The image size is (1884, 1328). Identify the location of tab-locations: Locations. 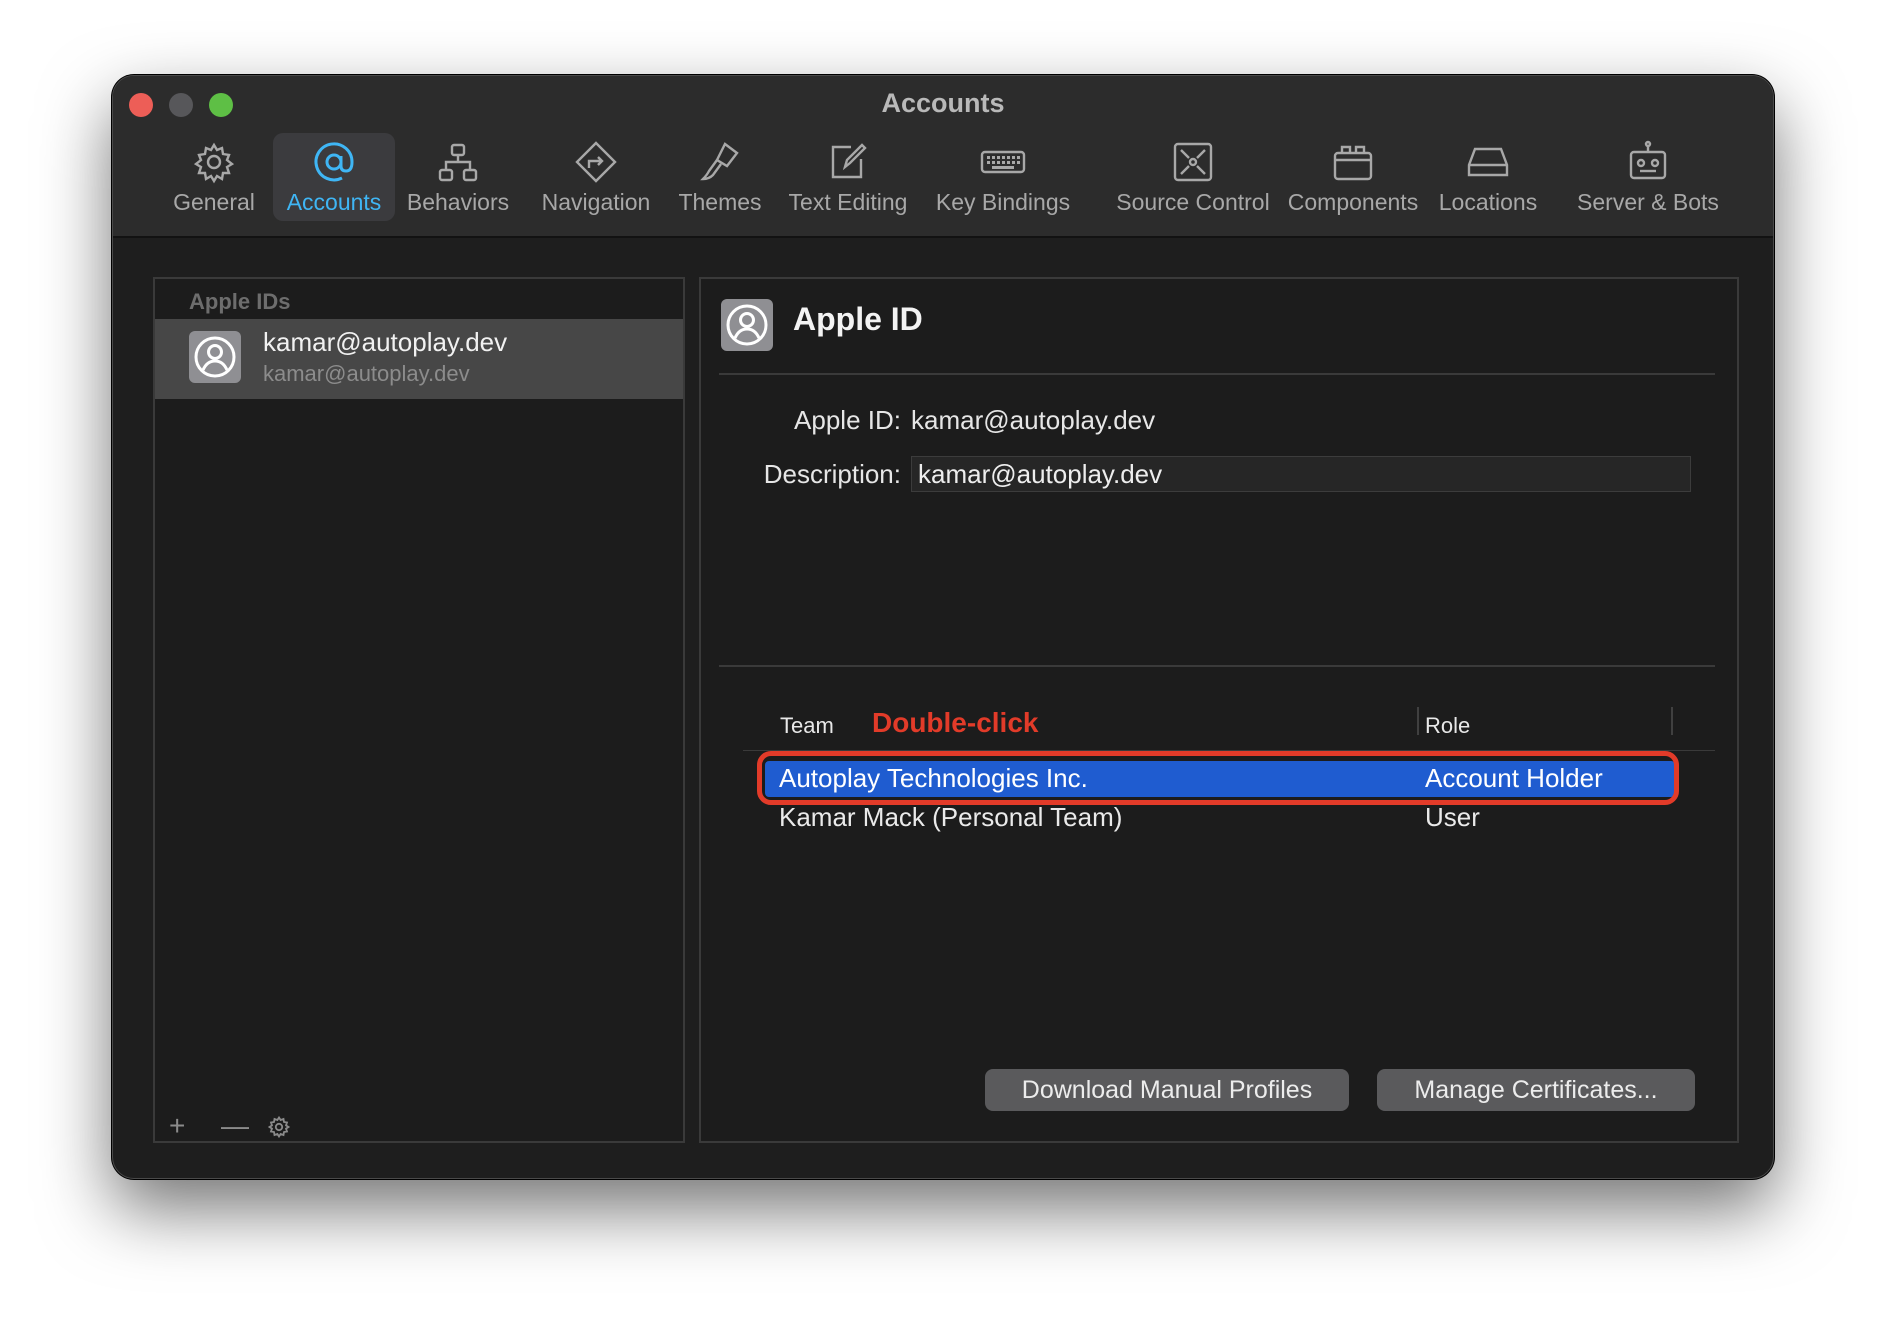
(1488, 177).